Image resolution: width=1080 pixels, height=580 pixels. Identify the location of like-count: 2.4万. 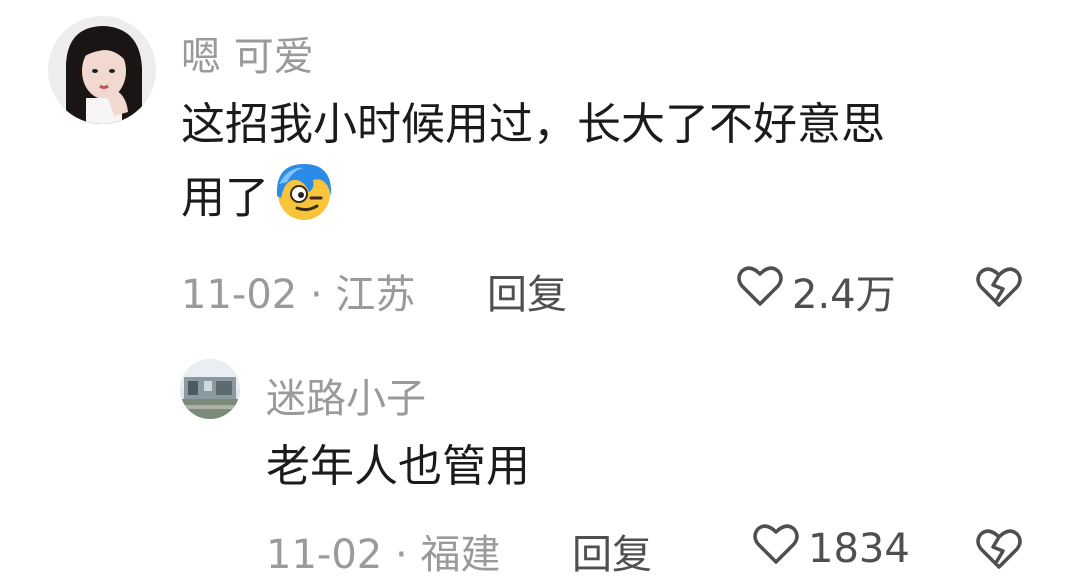
(844, 295).